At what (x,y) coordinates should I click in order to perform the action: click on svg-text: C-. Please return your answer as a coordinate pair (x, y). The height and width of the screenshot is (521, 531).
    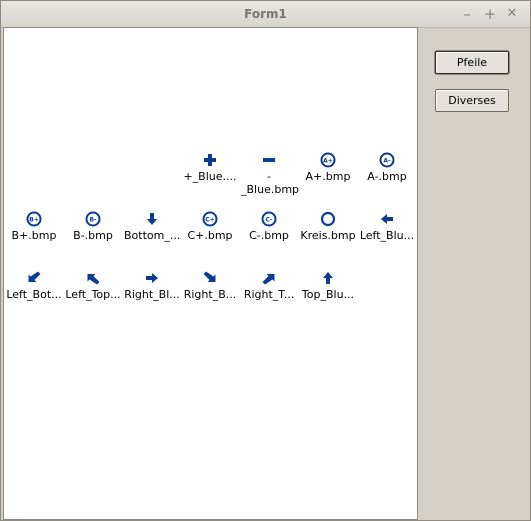
    Looking at the image, I should click on (269, 220).